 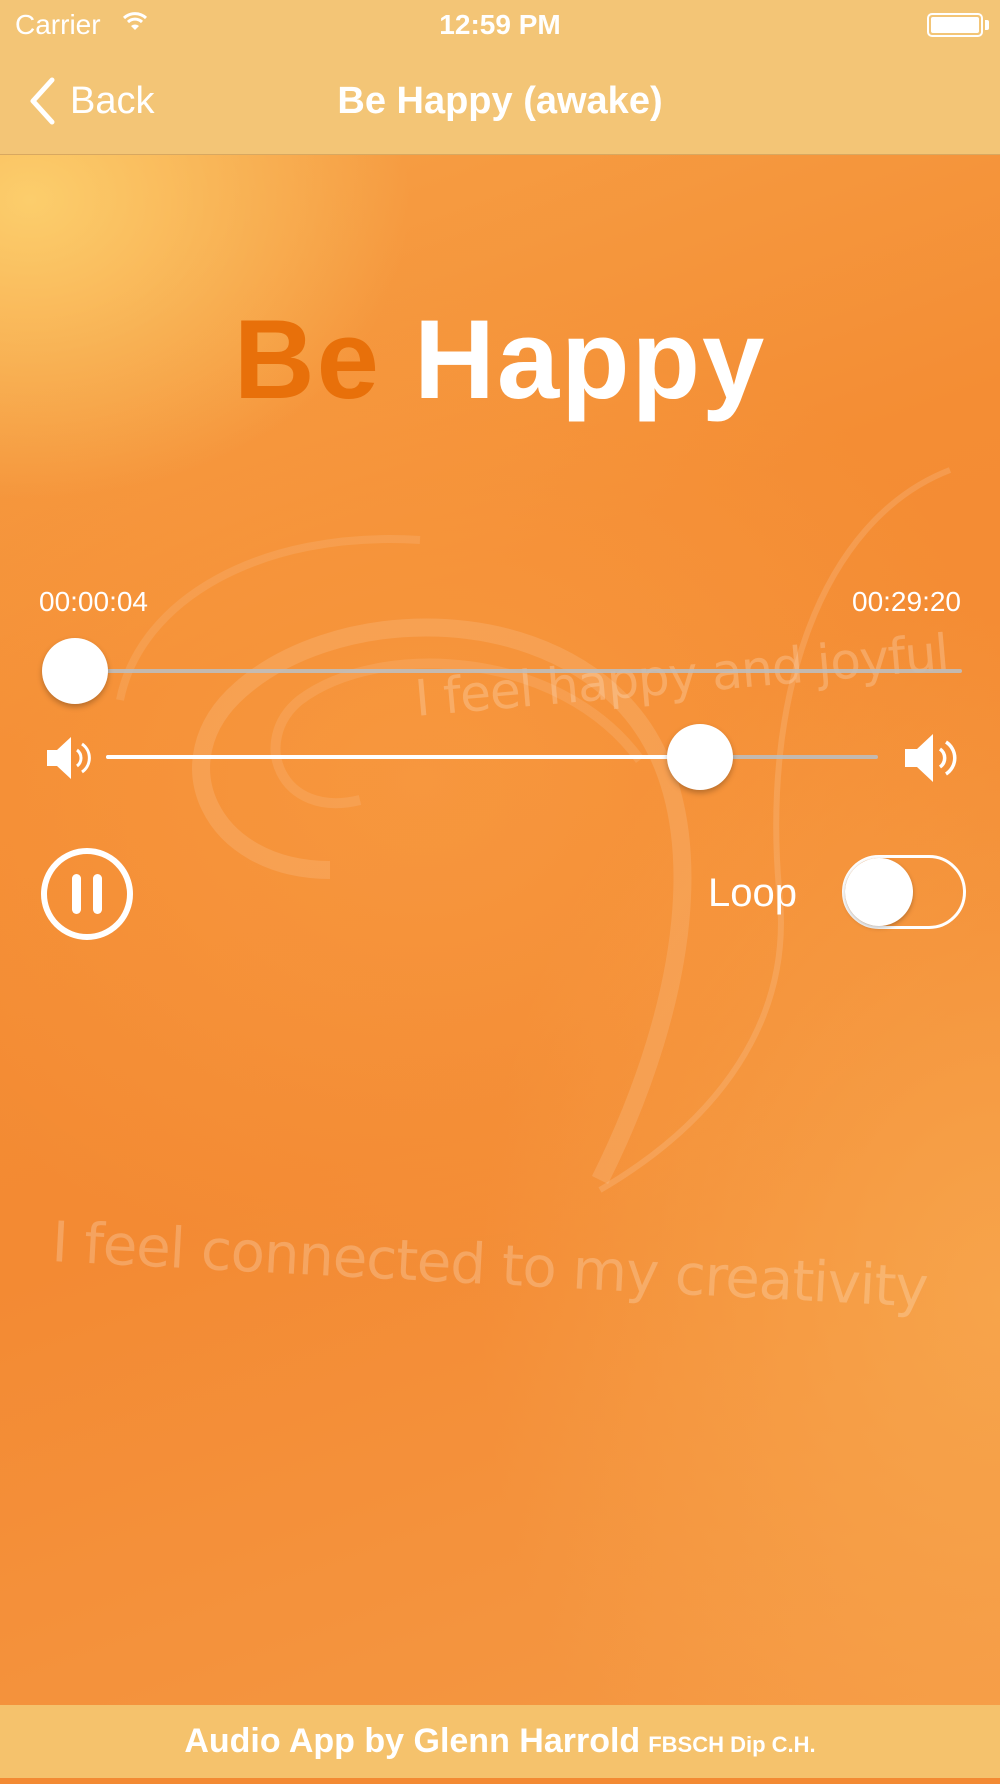 What do you see at coordinates (87, 894) in the screenshot?
I see `pause-button` at bounding box center [87, 894].